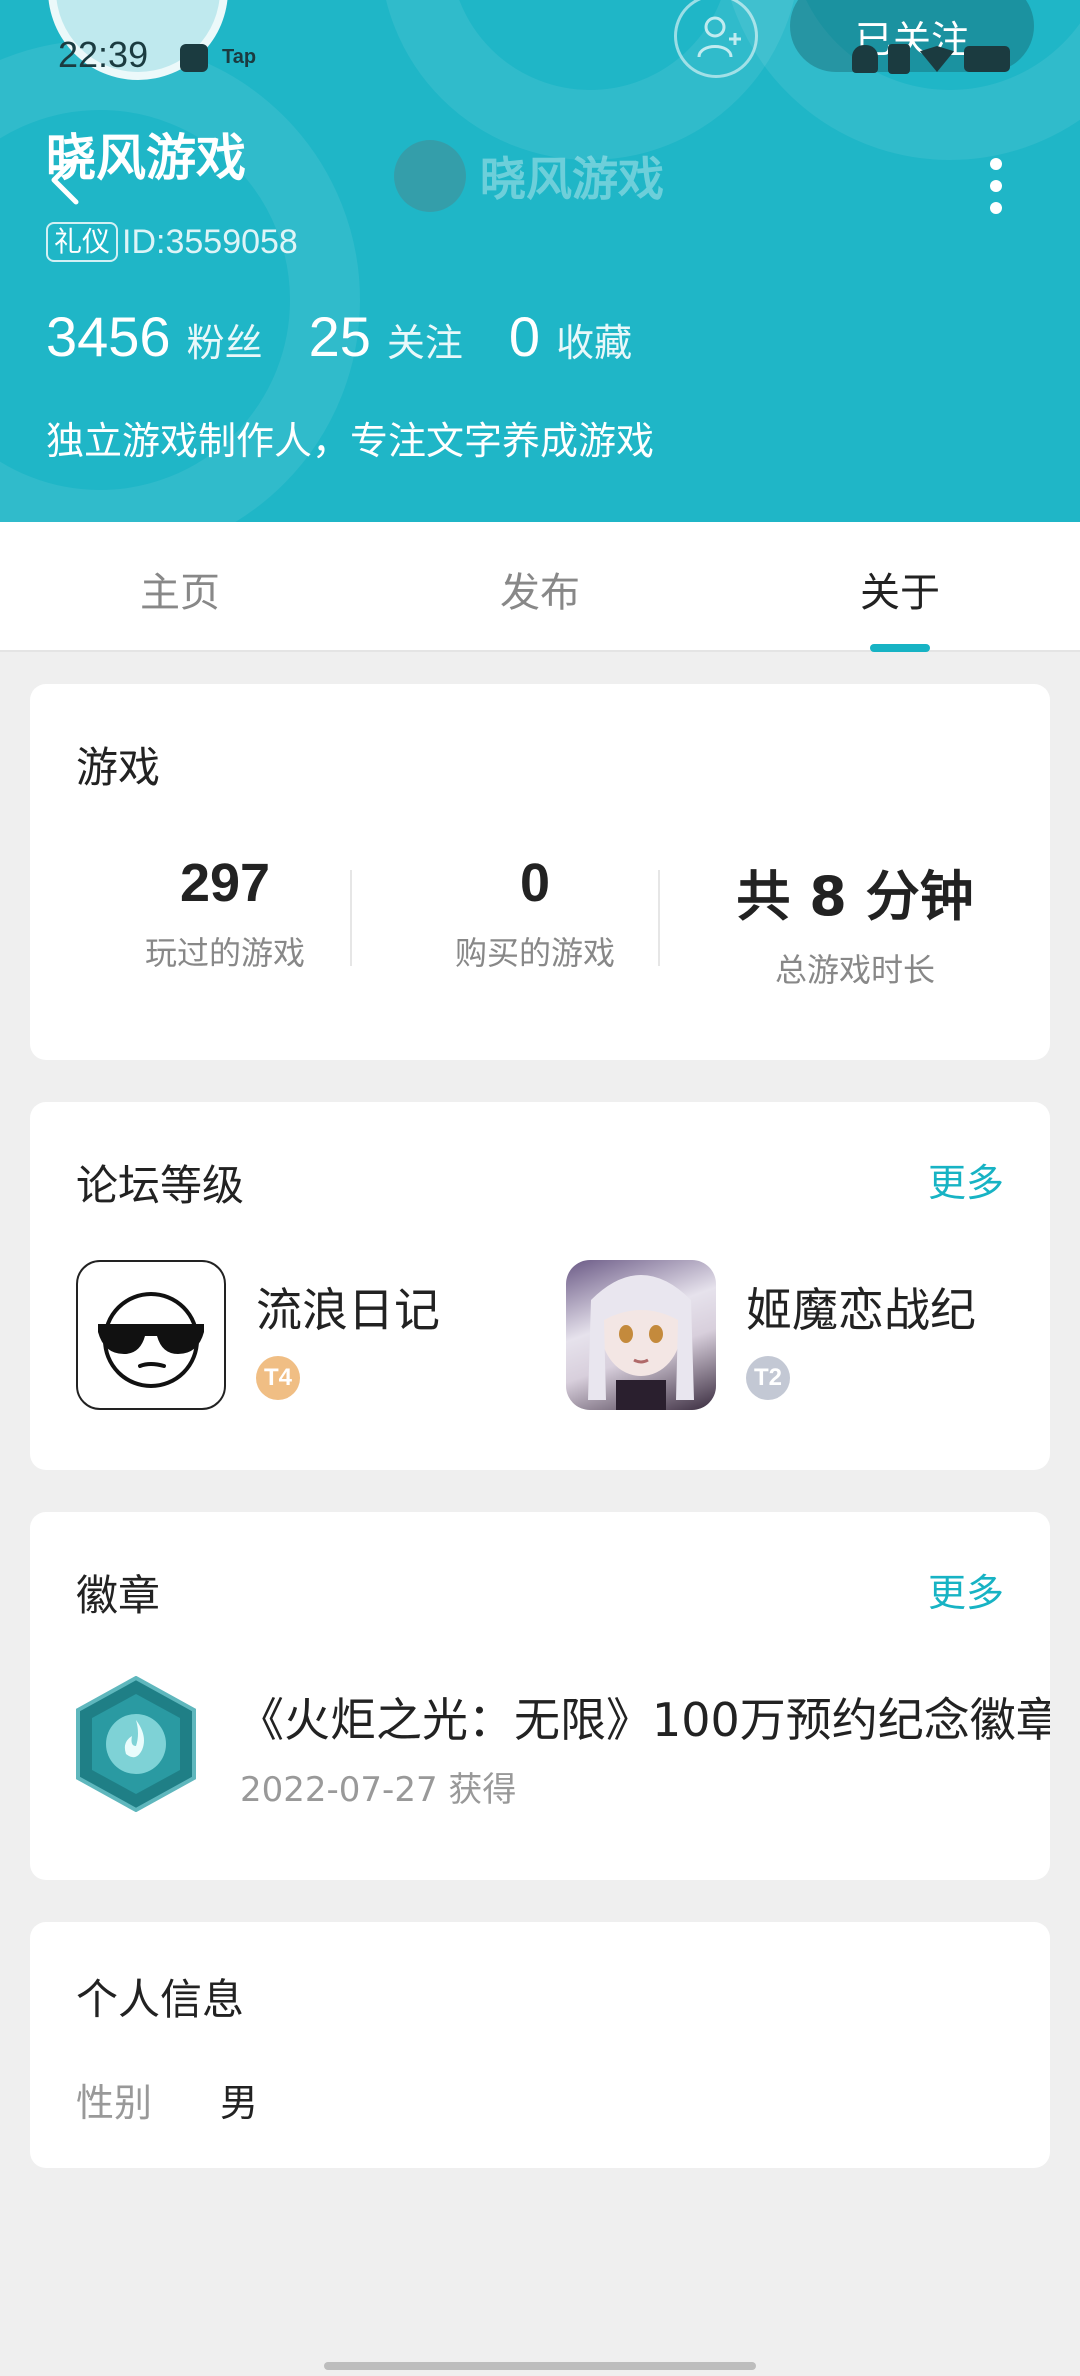 The height and width of the screenshot is (2376, 1080). Describe the element at coordinates (114, 2103) in the screenshot. I see `gender-label: 性别` at that location.